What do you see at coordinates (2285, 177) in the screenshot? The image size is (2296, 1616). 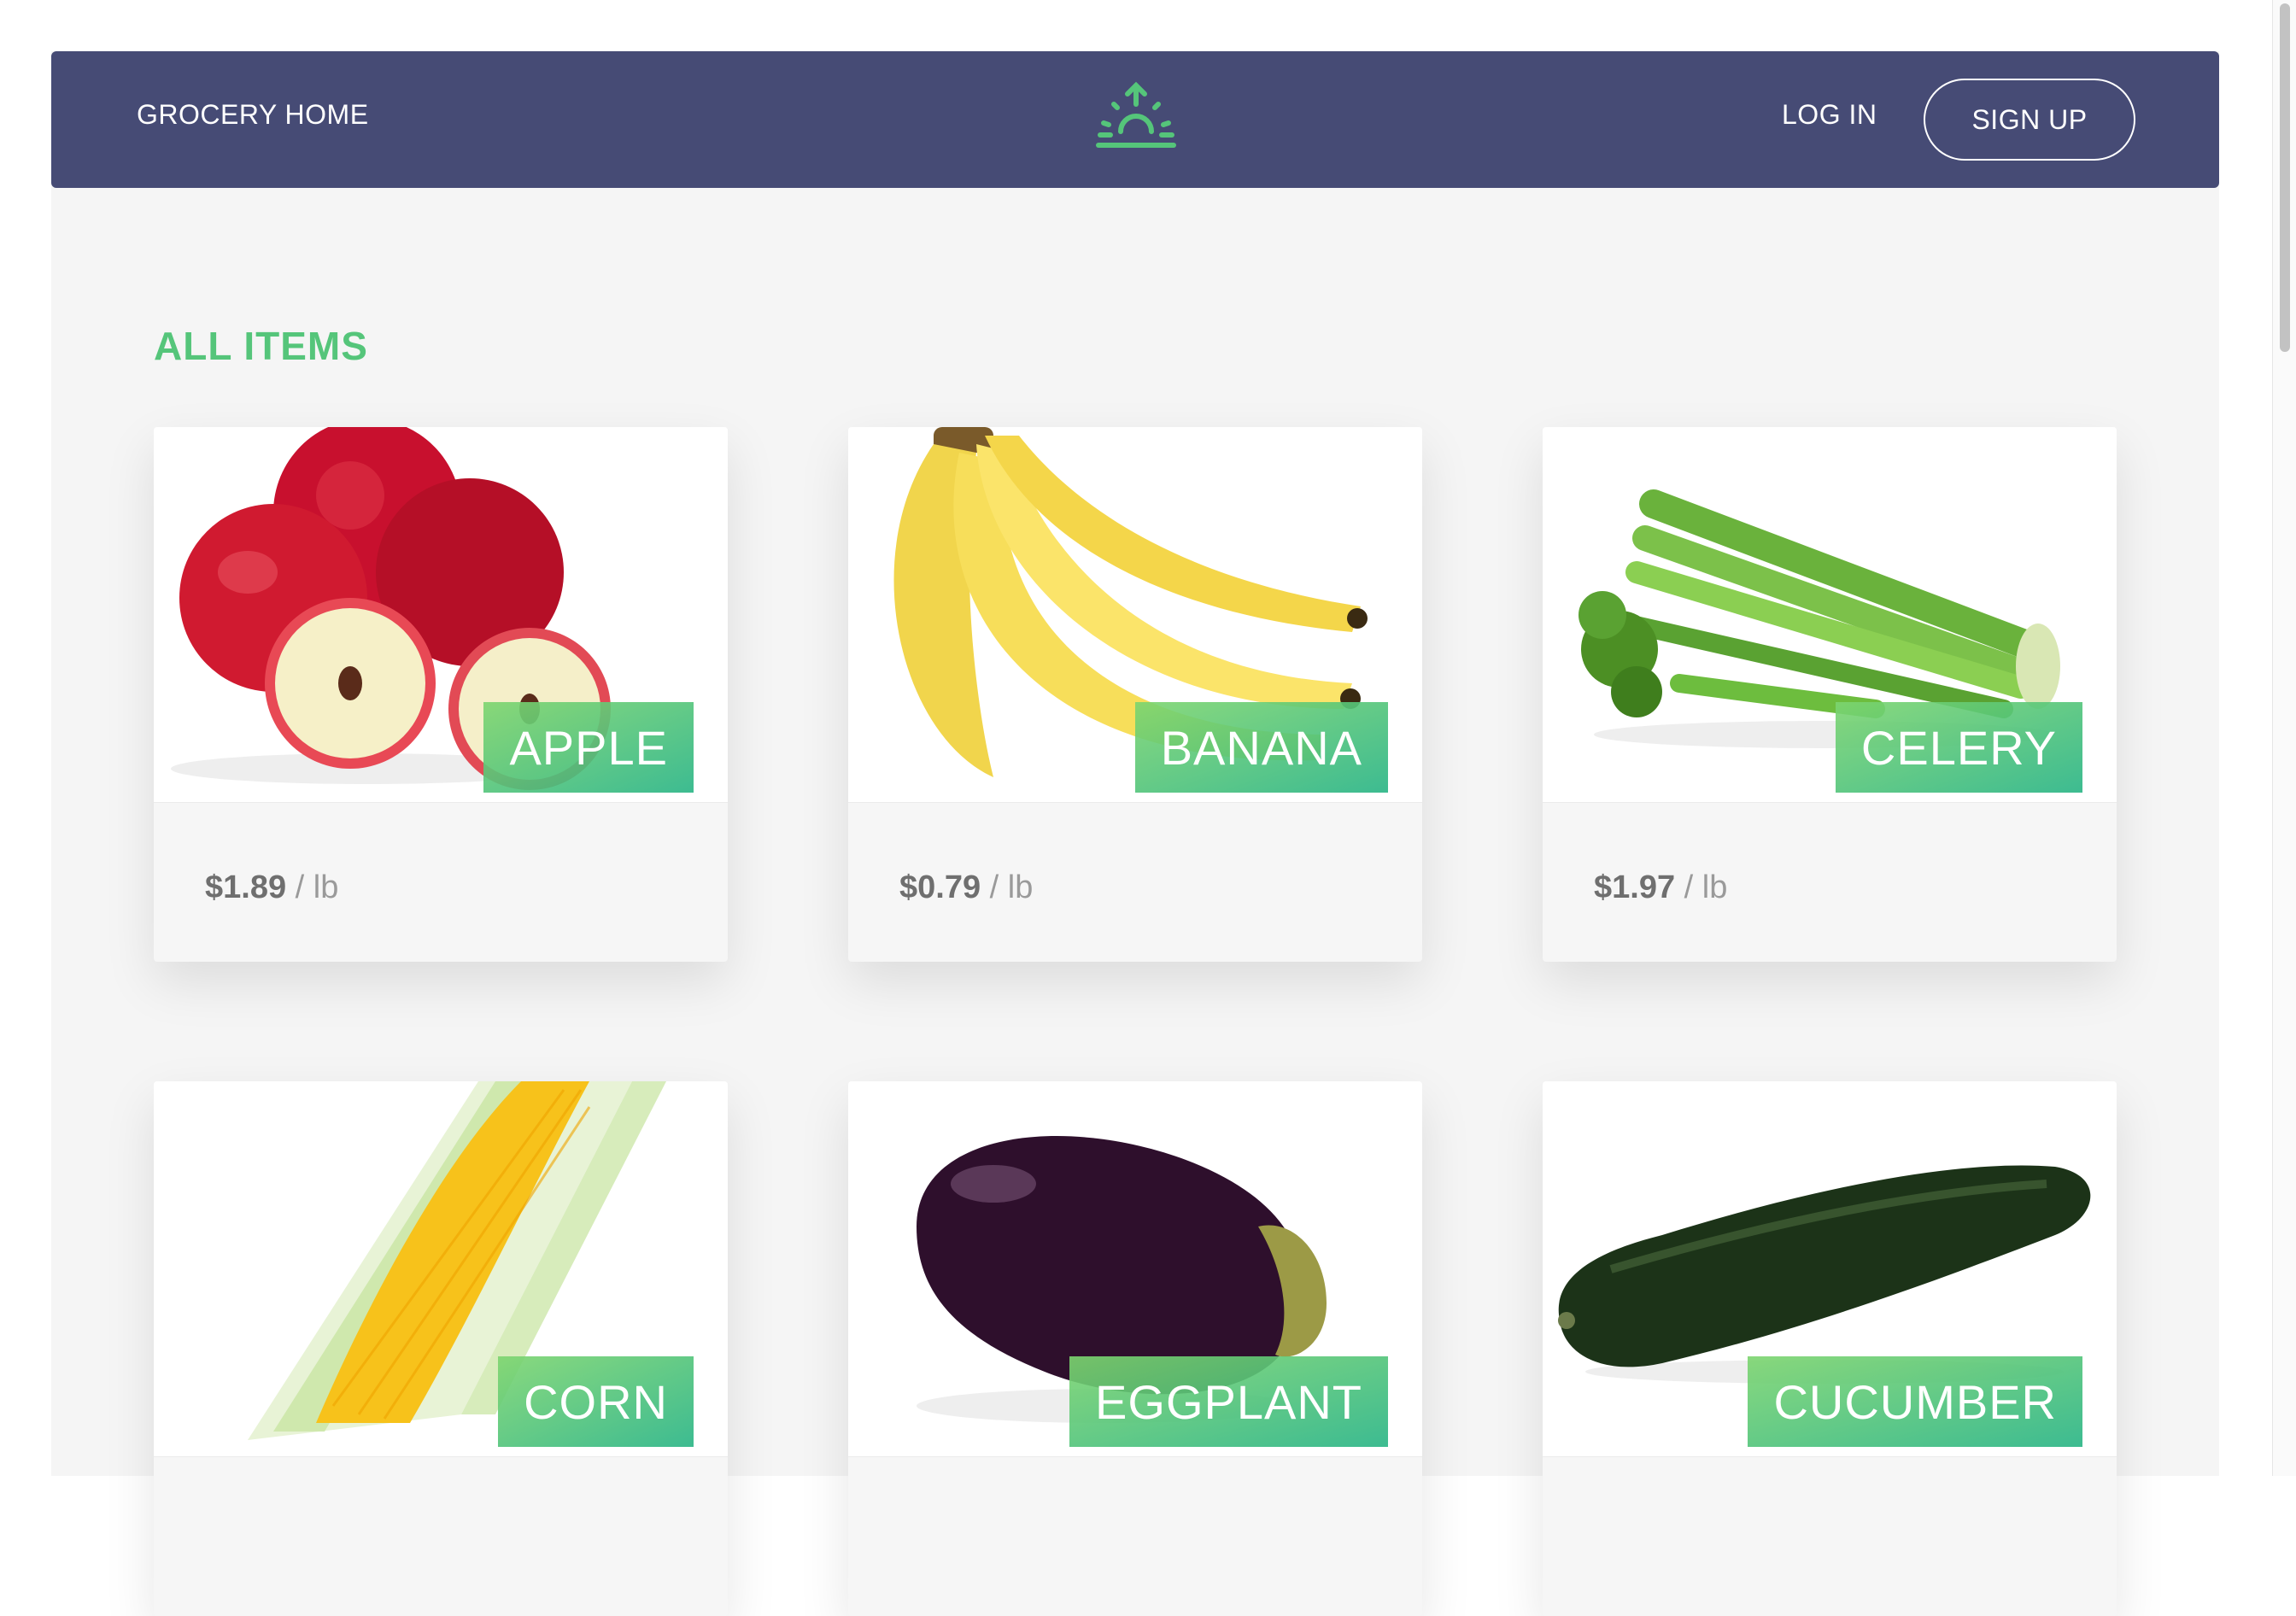 I see `scrollbar-thumb` at bounding box center [2285, 177].